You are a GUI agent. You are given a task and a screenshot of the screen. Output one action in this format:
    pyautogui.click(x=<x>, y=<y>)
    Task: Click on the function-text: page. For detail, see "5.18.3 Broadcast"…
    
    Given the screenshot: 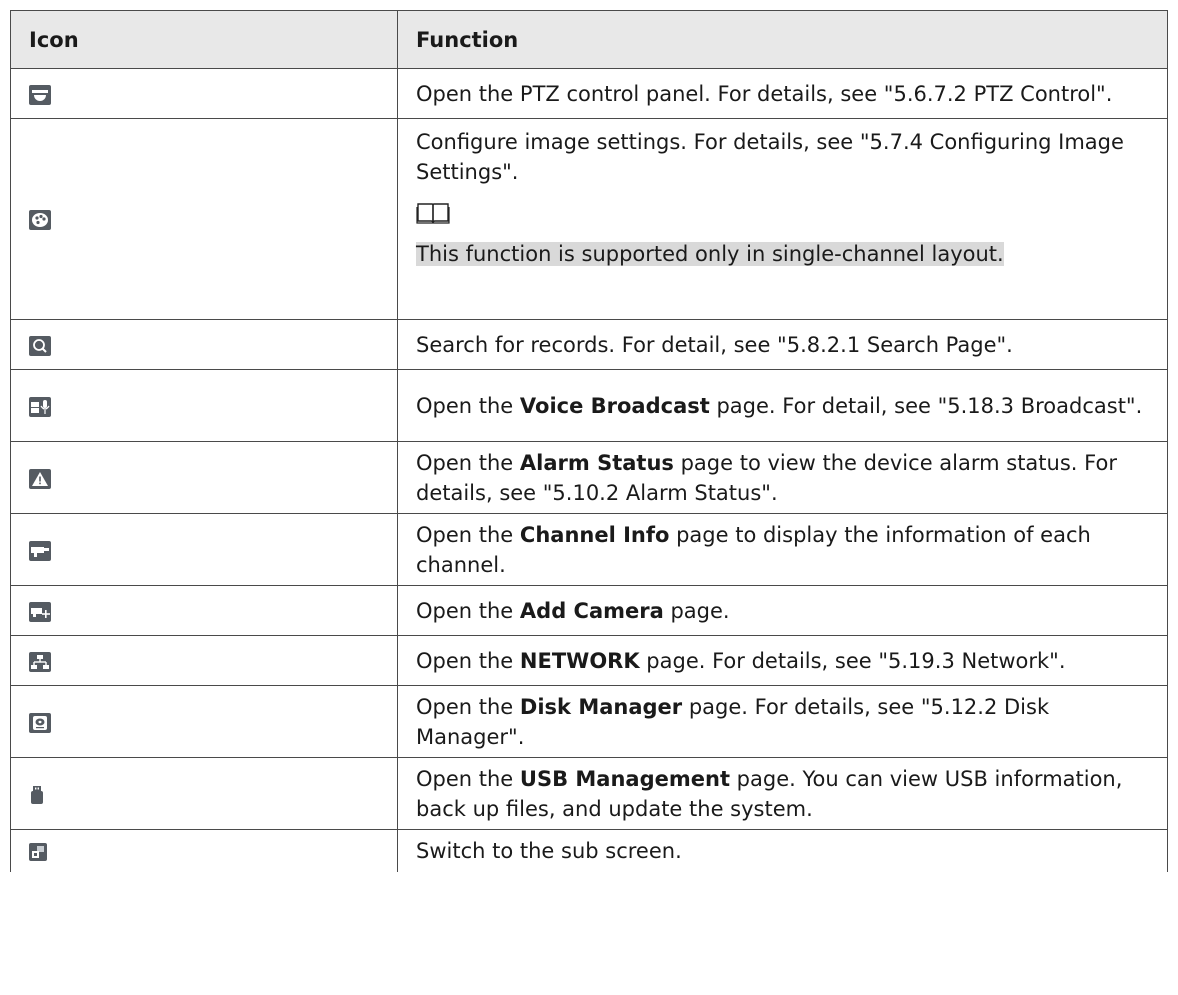 What is the action you would take?
    pyautogui.click(x=926, y=405)
    